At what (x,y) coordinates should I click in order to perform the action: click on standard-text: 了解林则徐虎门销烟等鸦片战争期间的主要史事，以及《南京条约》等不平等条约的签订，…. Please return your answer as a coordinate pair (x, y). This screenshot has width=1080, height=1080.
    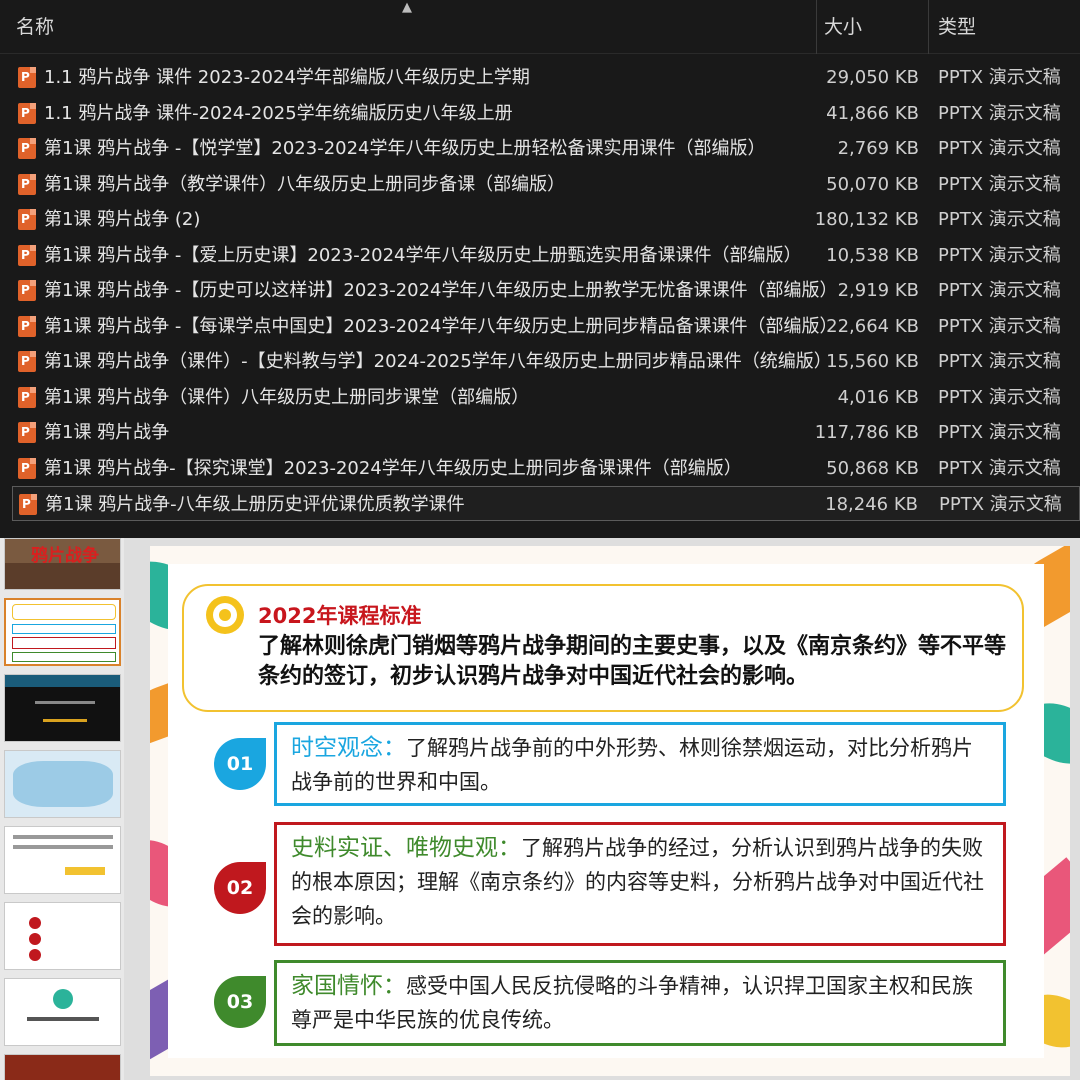
    Looking at the image, I should click on (632, 661).